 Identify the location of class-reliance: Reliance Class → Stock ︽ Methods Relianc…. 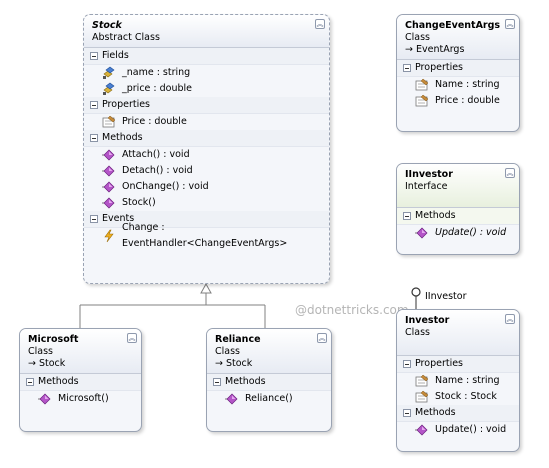
(269, 380).